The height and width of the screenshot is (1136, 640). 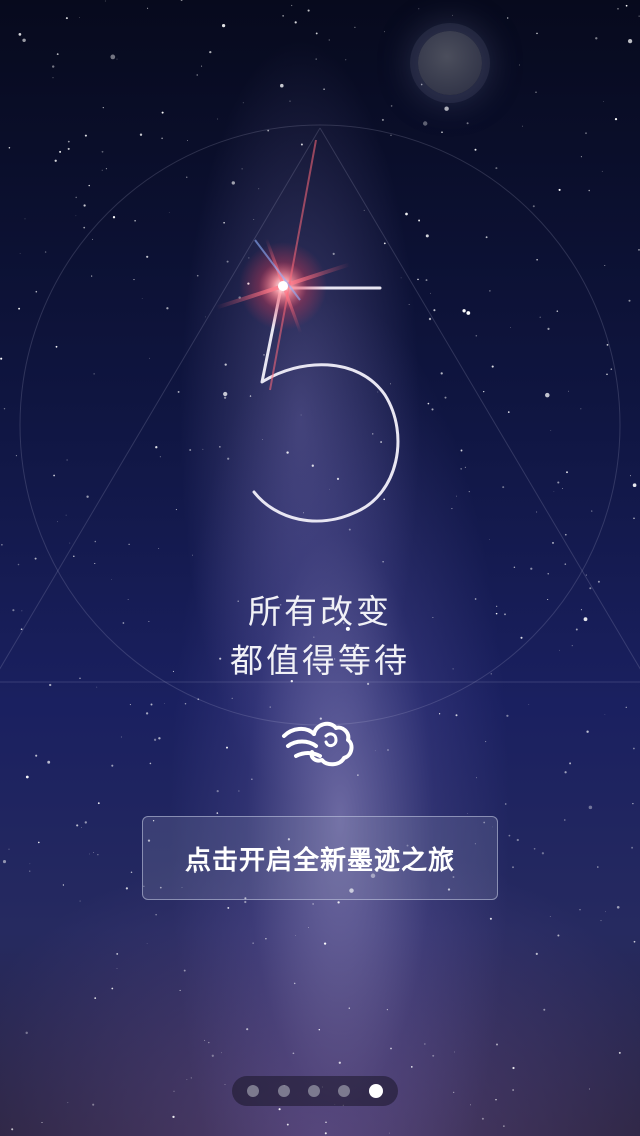 What do you see at coordinates (320, 611) in the screenshot?
I see `headline-line-1: 所有改变` at bounding box center [320, 611].